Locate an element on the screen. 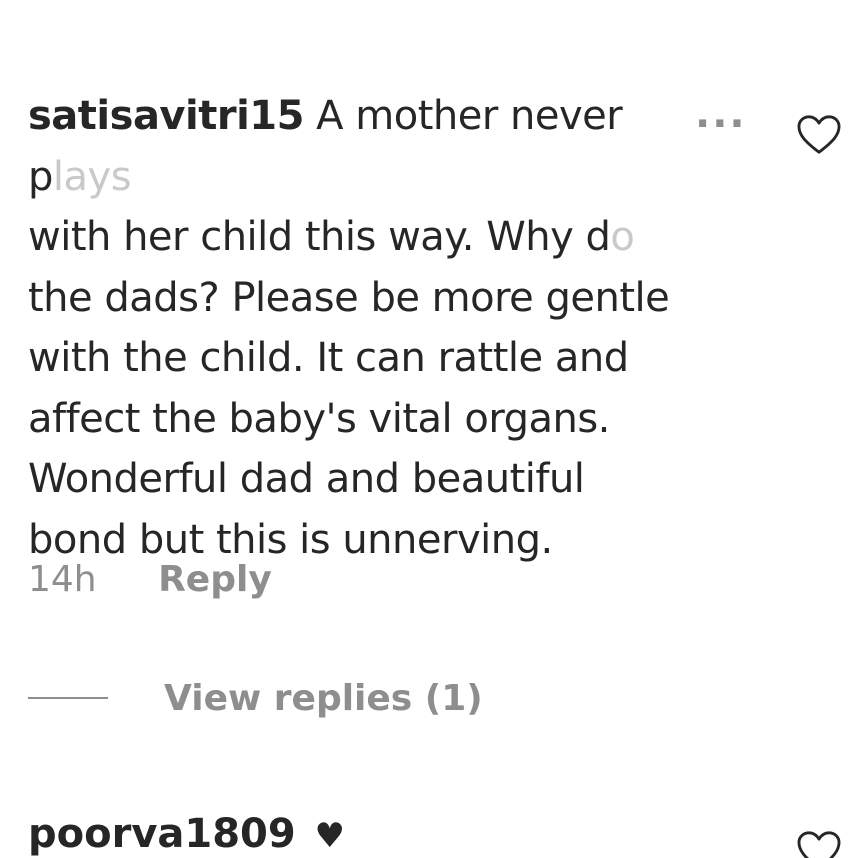 Image resolution: width=850 pixels, height=858 pixels. comment-line: affect the baby's vital organs. is located at coordinates (319, 418).